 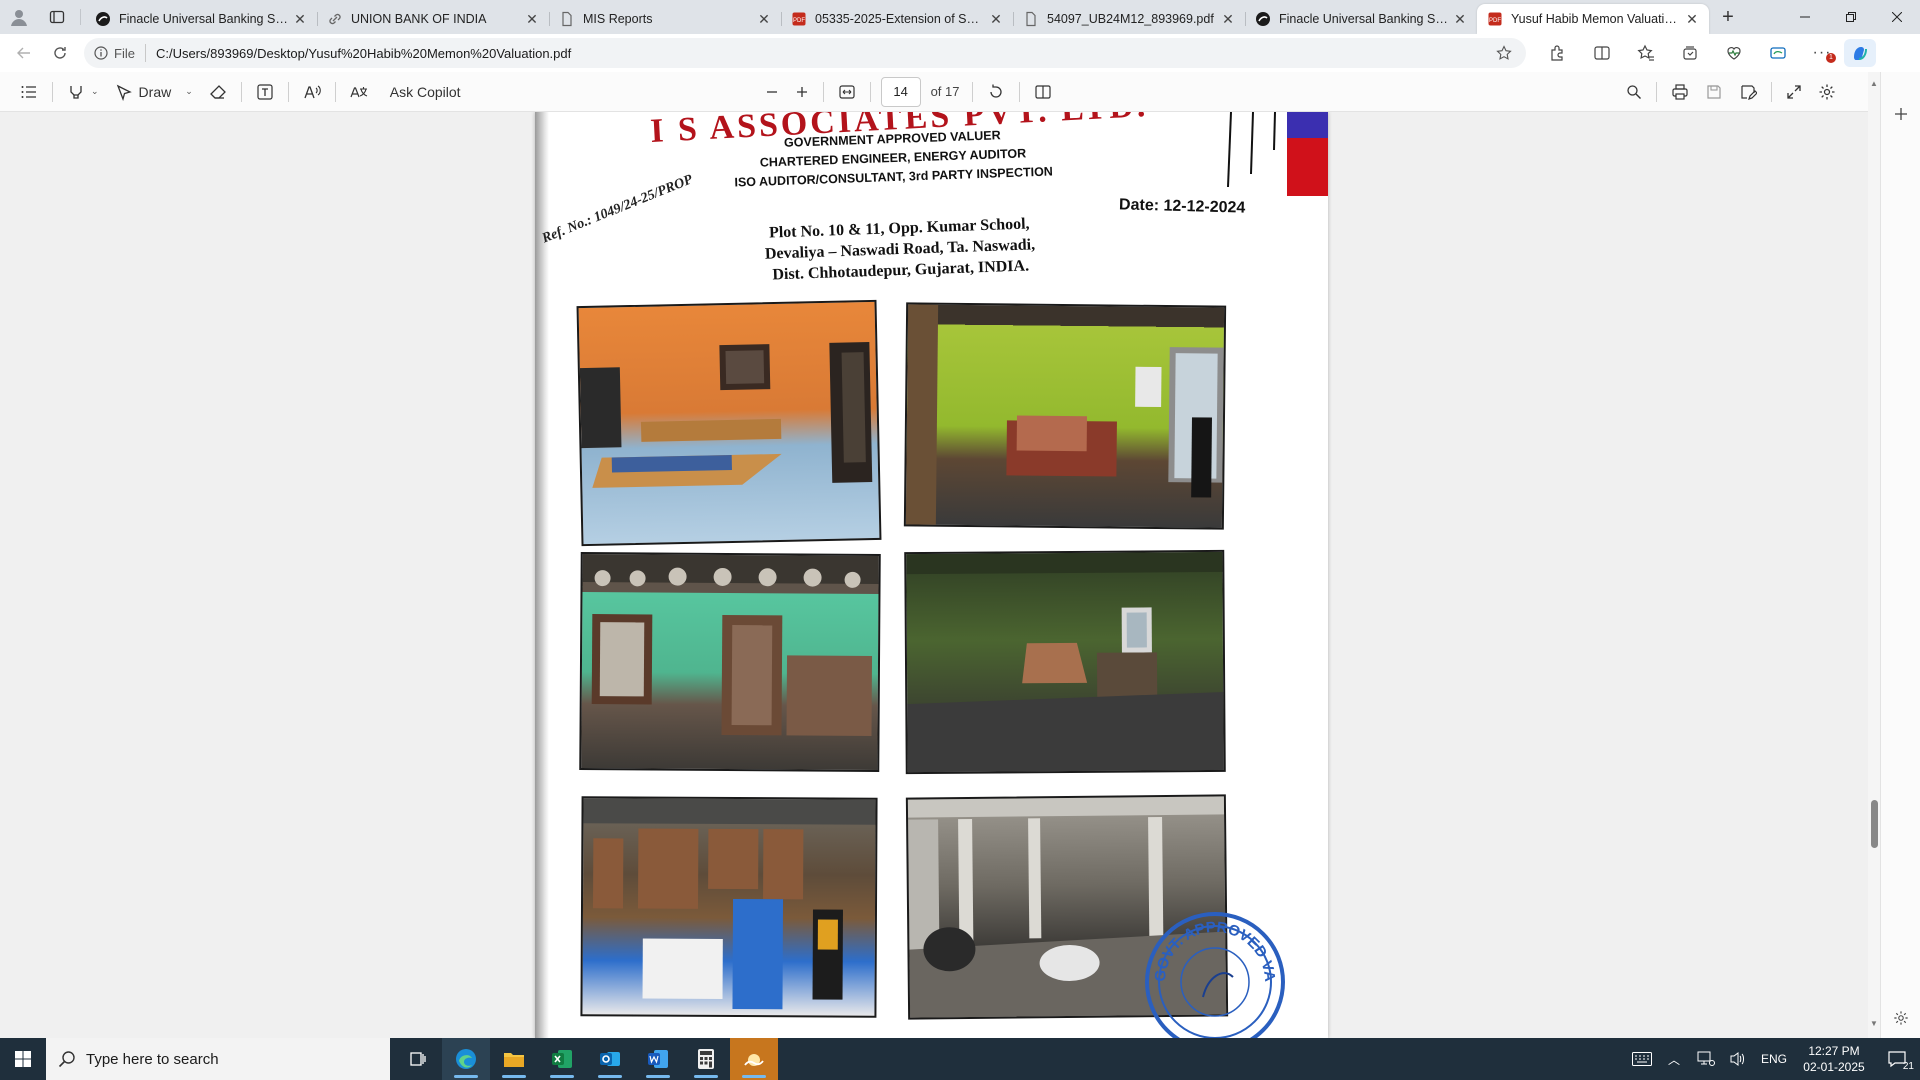 I want to click on restore-button, so click(x=1851, y=17).